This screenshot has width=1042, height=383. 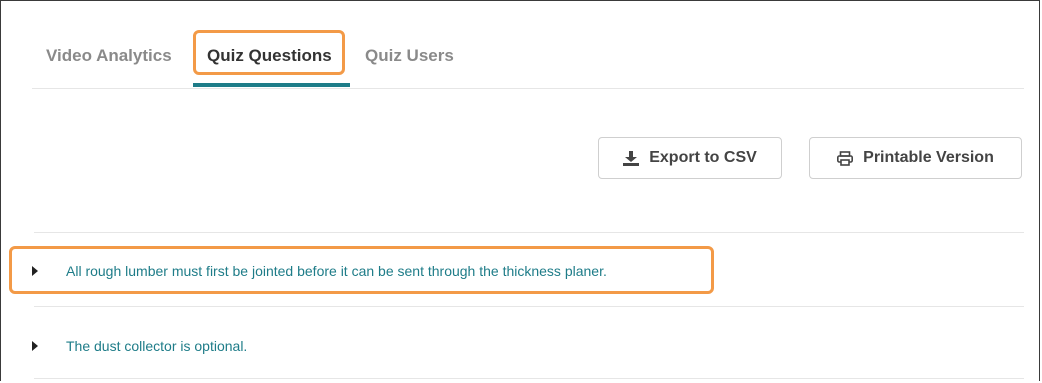 I want to click on question-text: The dust collector is optional., so click(x=156, y=346).